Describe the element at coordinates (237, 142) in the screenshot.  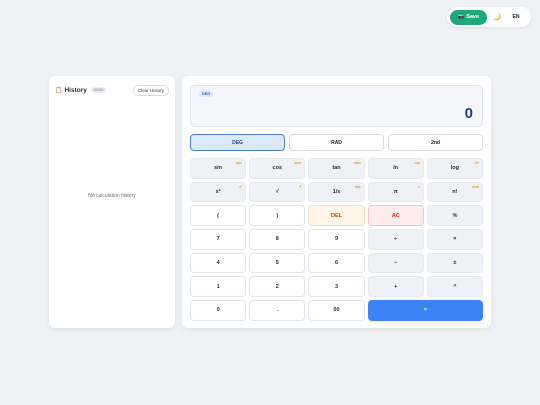
I see `deg-mode-button: DEG` at that location.